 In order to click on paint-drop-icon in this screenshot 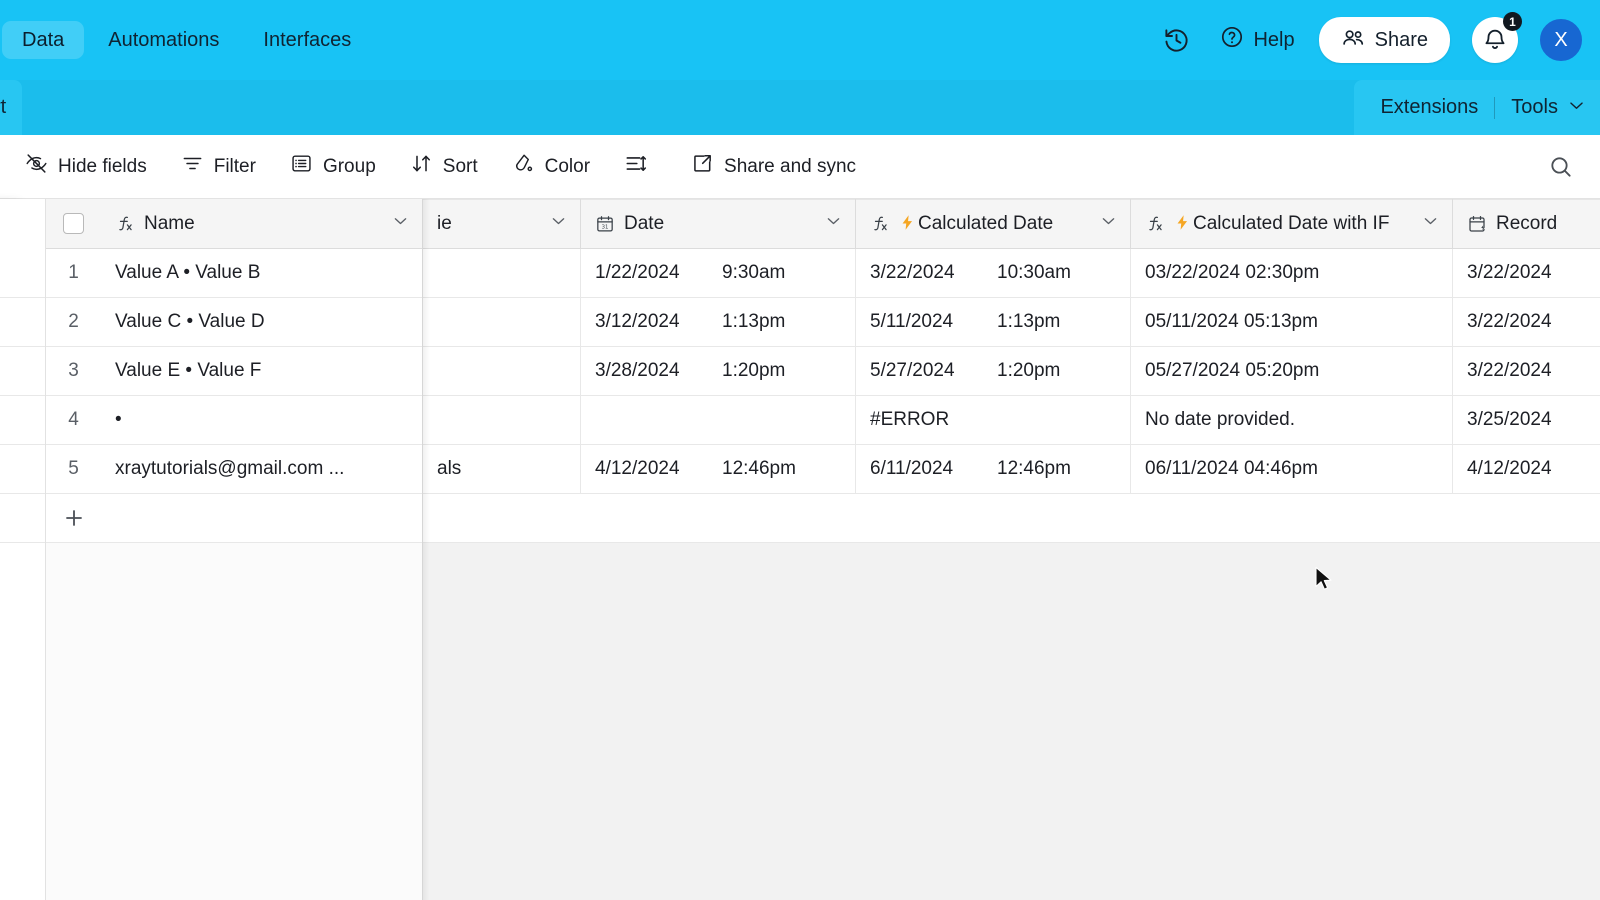, I will do `click(523, 166)`.